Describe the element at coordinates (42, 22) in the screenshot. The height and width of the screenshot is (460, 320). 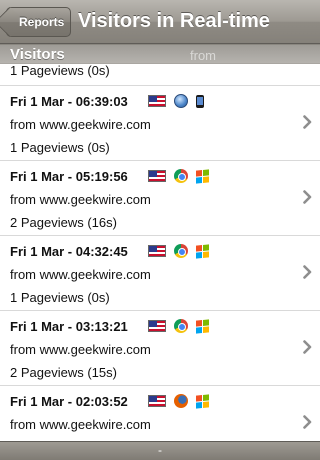
I see `back-button-label: Reports` at that location.